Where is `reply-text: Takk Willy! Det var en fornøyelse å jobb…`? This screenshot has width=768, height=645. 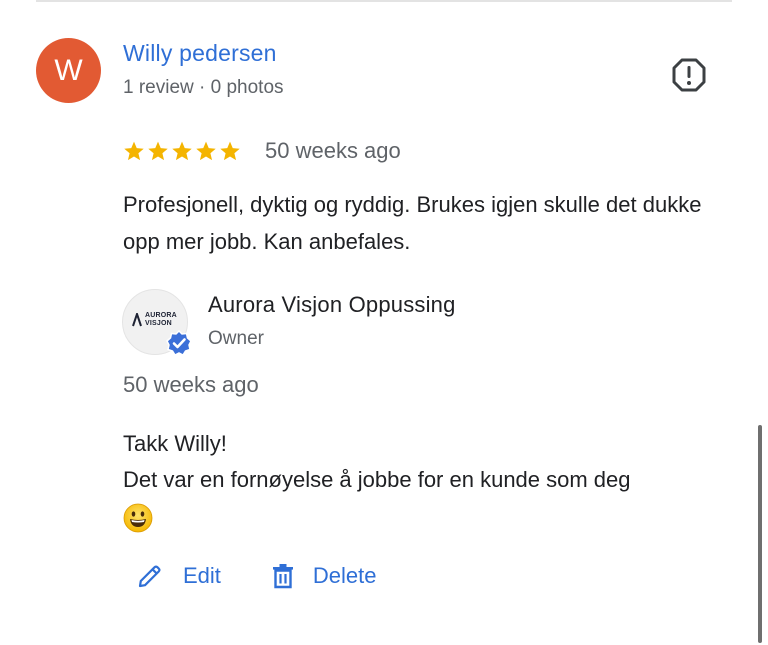
reply-text: Takk Willy! Det var en fornøyelse å jobb… is located at coordinates (430, 480).